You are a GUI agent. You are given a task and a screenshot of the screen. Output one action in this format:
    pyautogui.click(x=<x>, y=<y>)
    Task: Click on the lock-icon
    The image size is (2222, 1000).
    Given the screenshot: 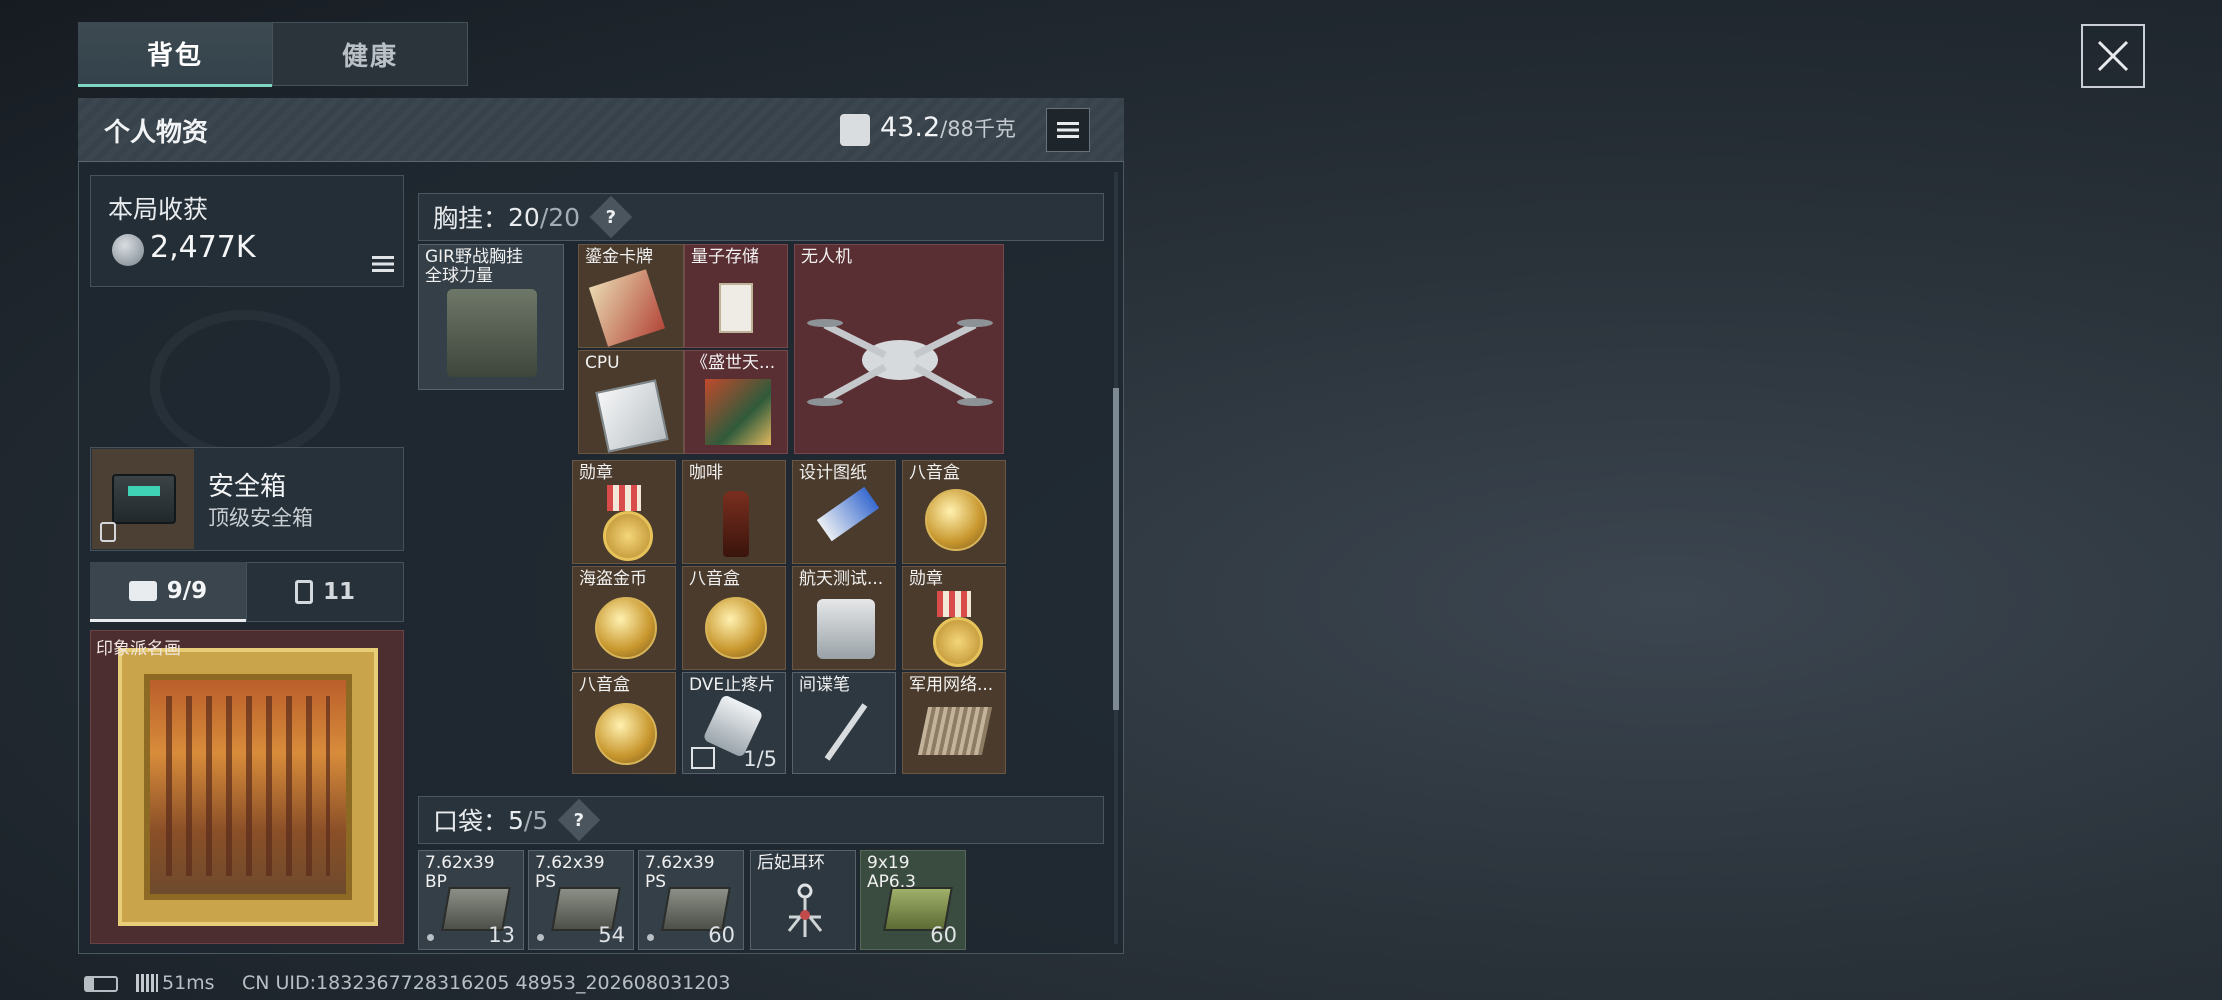 What is the action you would take?
    pyautogui.click(x=108, y=532)
    